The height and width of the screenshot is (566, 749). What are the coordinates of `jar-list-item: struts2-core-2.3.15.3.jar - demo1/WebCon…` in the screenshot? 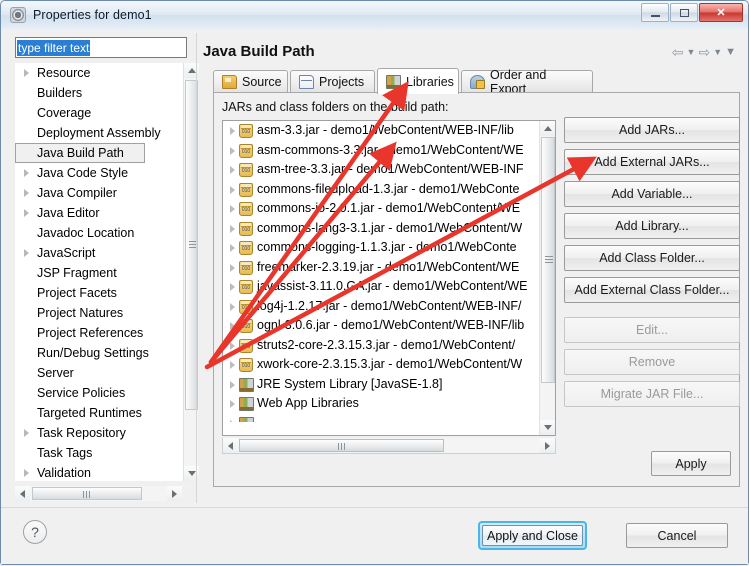 It's located at (381, 346).